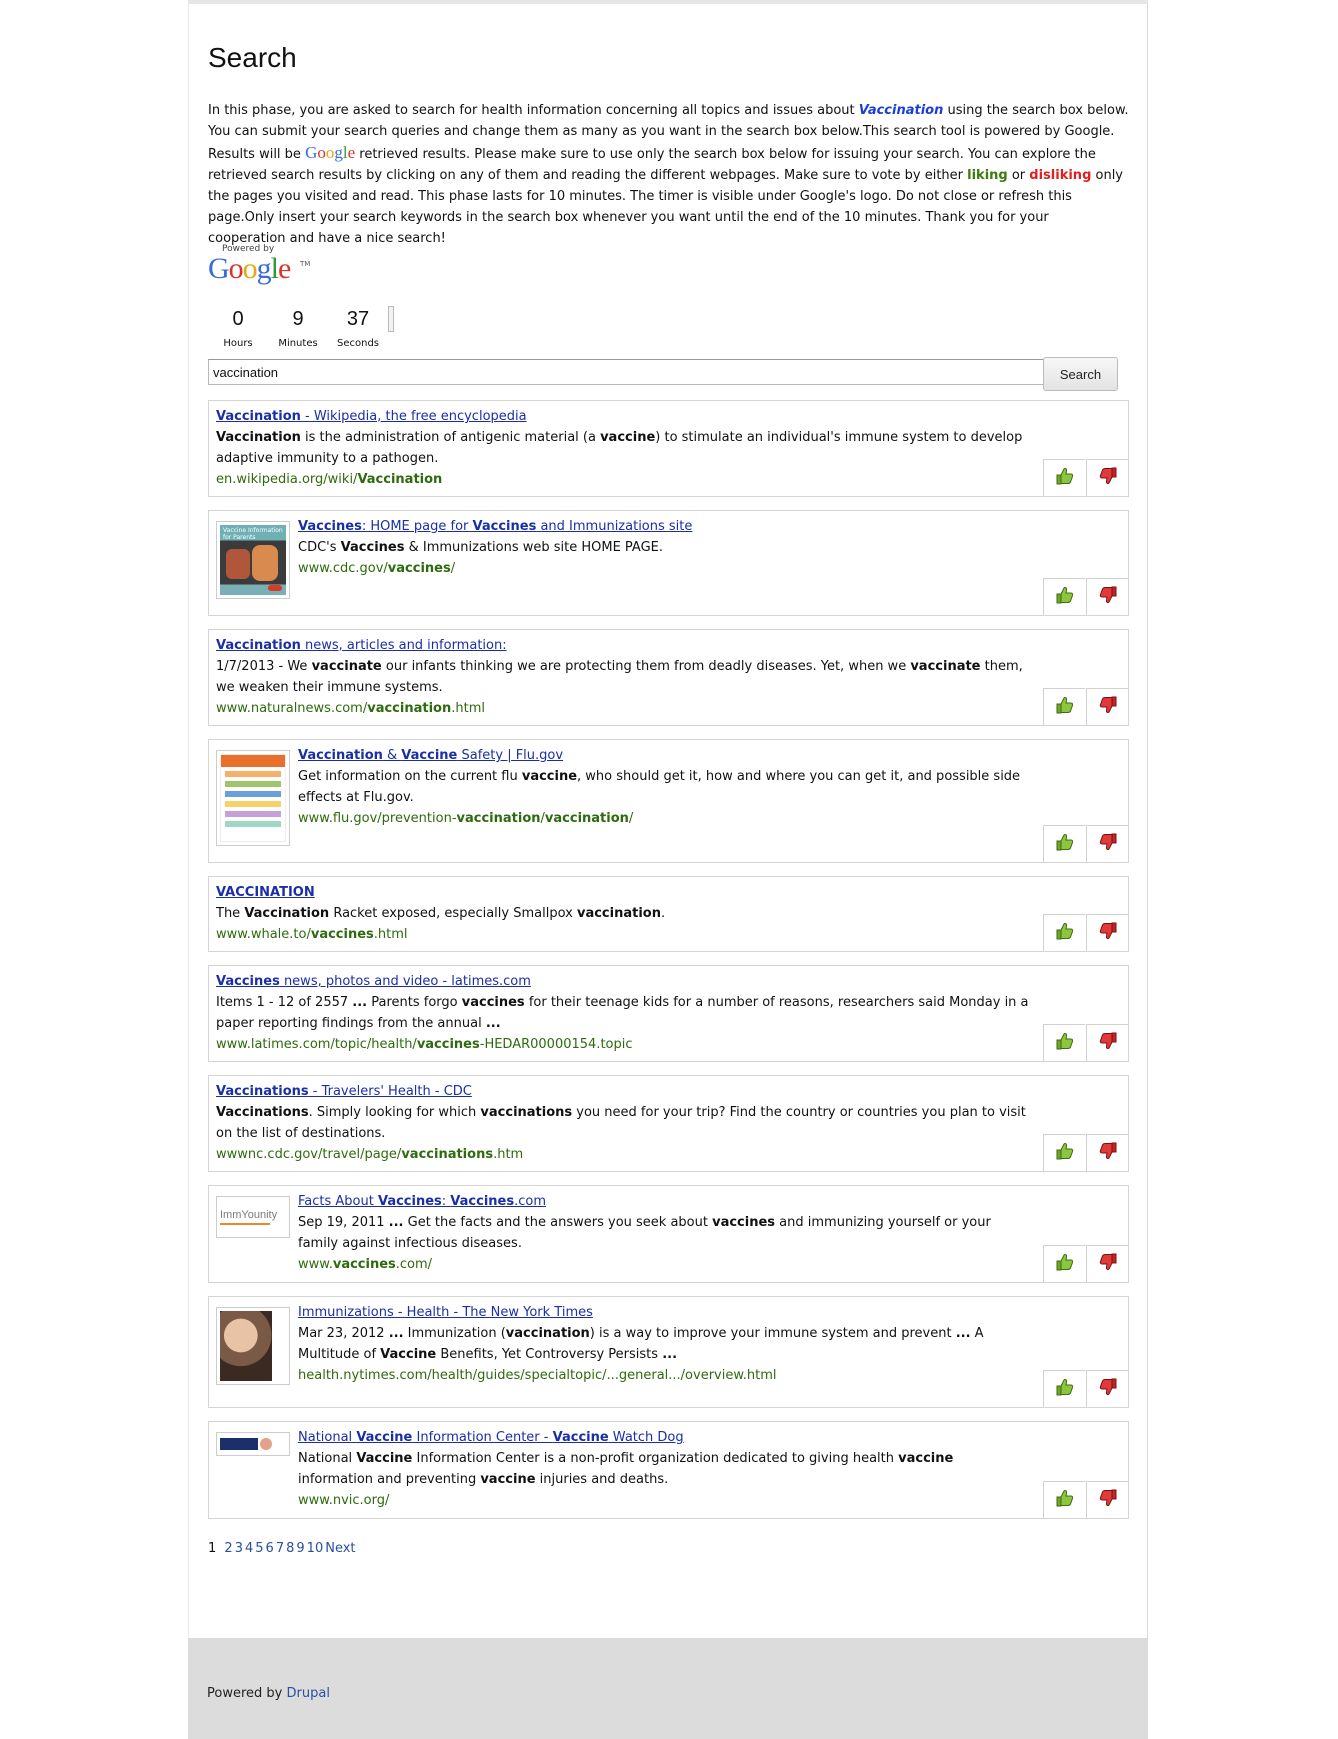 The image size is (1338, 1739). Describe the element at coordinates (212, 1548) in the screenshot. I see `page-current: 1` at that location.